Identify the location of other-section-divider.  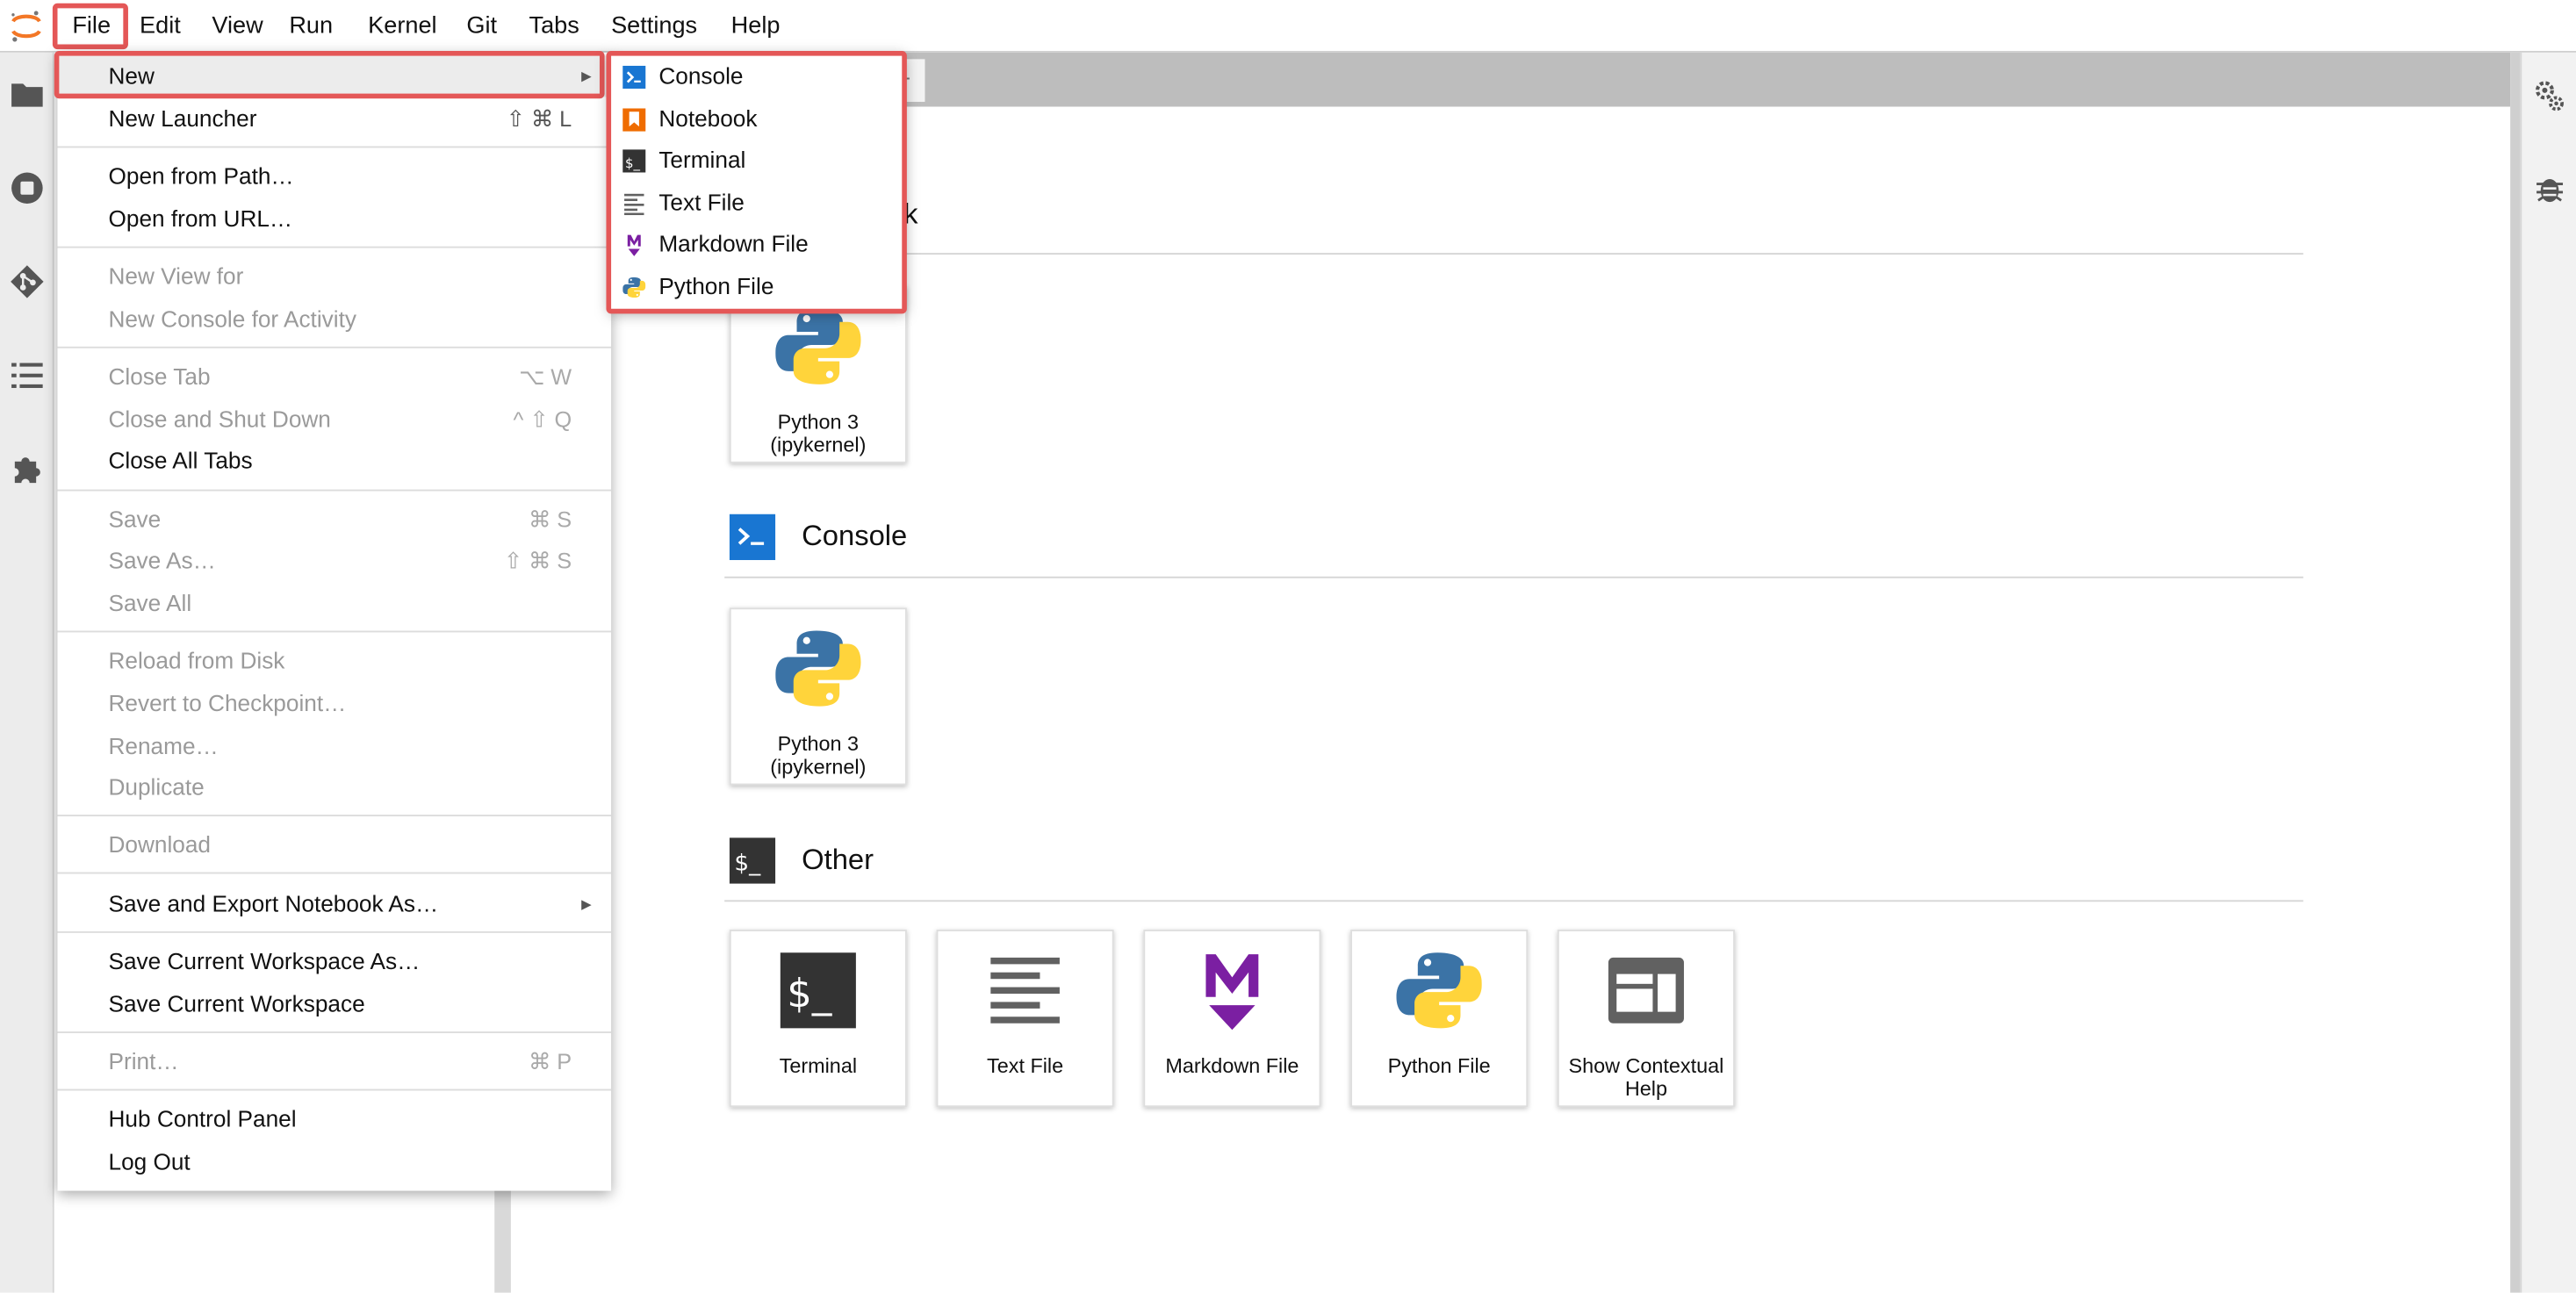
(1514, 901).